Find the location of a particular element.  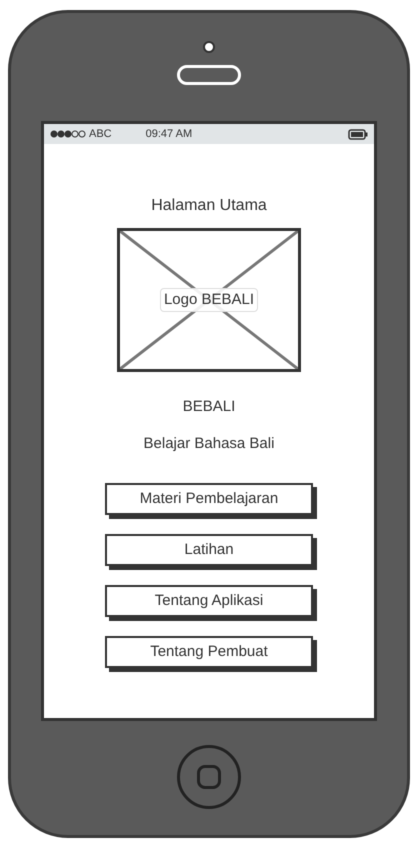

signal-icon is located at coordinates (68, 134).